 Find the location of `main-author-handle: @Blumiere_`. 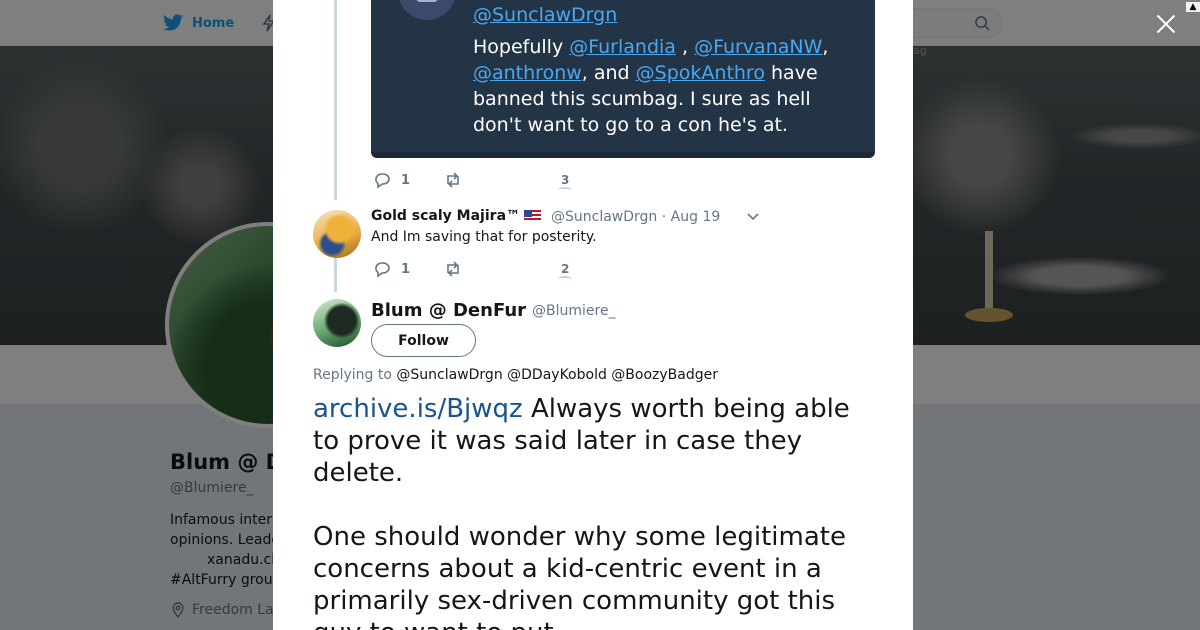

main-author-handle: @Blumiere_ is located at coordinates (574, 311).